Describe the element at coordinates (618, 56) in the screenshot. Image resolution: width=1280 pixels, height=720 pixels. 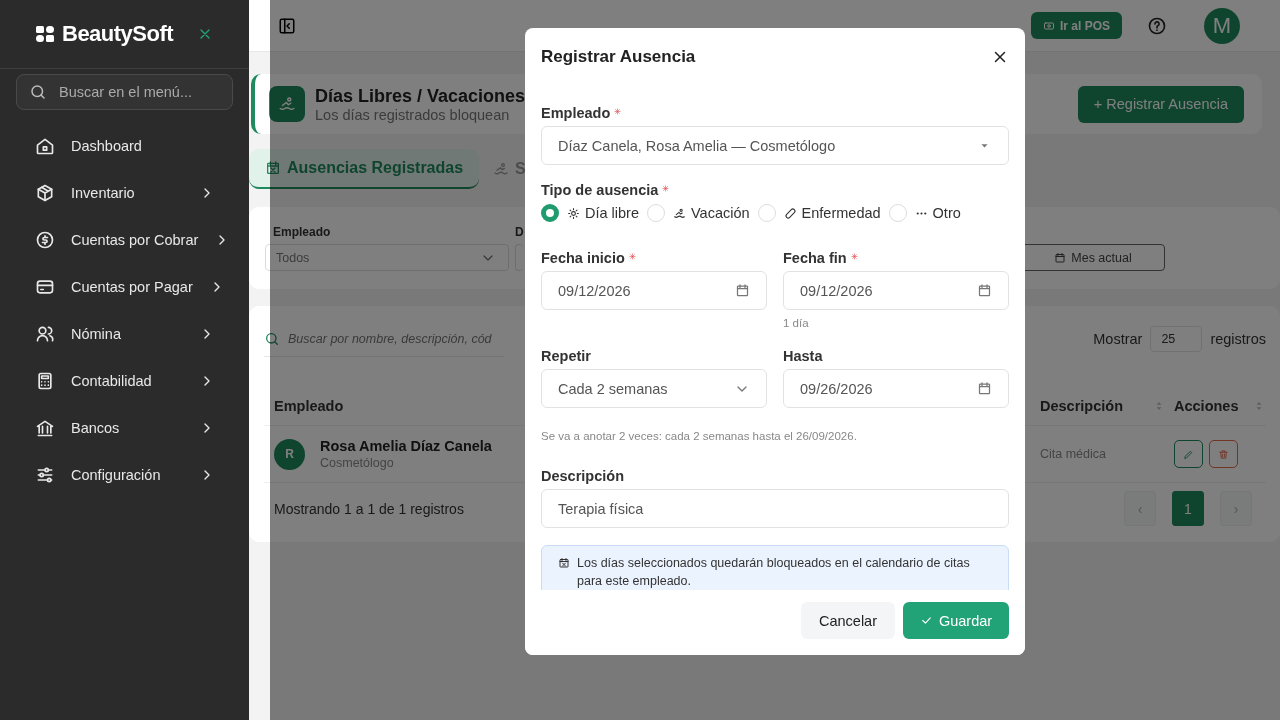
I see `modal-title: Registrar Ausencia` at that location.